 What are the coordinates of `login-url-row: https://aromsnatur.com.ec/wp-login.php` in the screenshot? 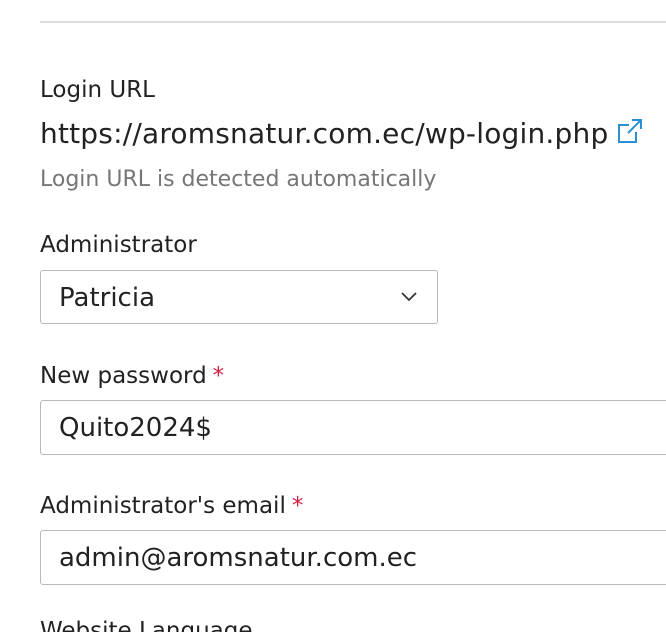 It's located at (342, 134).